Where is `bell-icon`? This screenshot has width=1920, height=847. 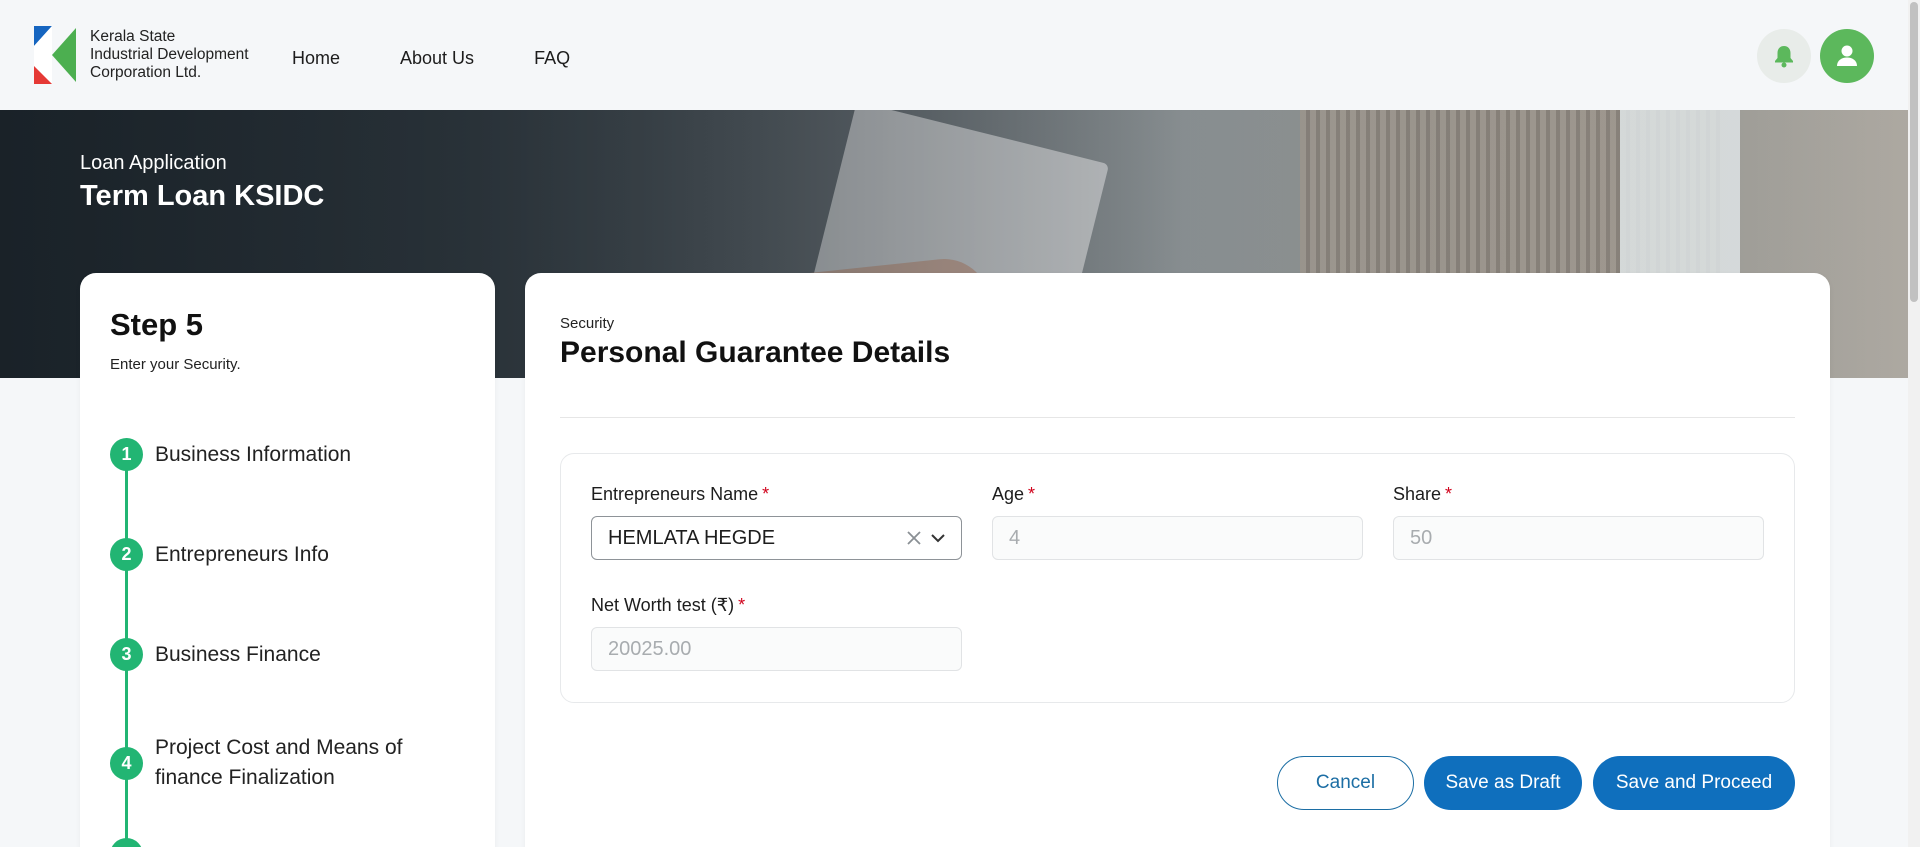
bell-icon is located at coordinates (1784, 57).